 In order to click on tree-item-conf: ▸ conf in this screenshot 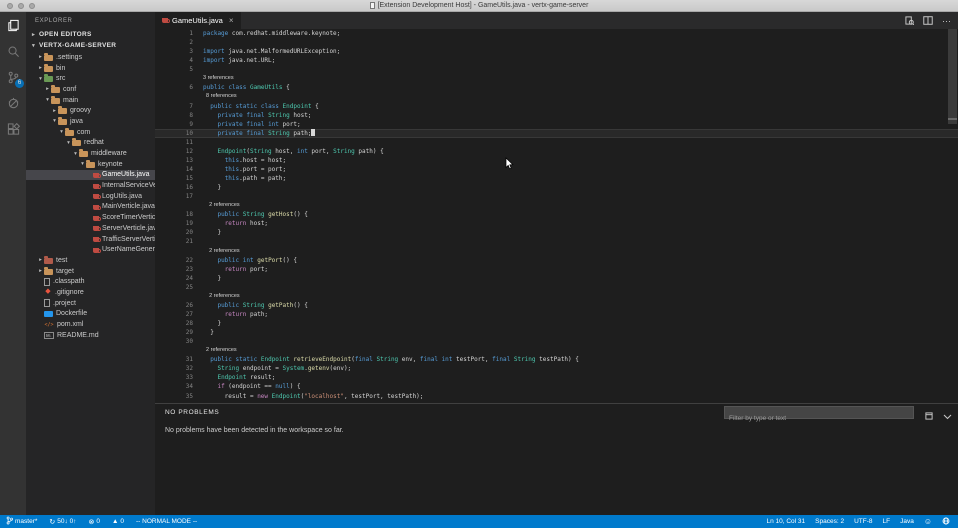, I will do `click(90, 89)`.